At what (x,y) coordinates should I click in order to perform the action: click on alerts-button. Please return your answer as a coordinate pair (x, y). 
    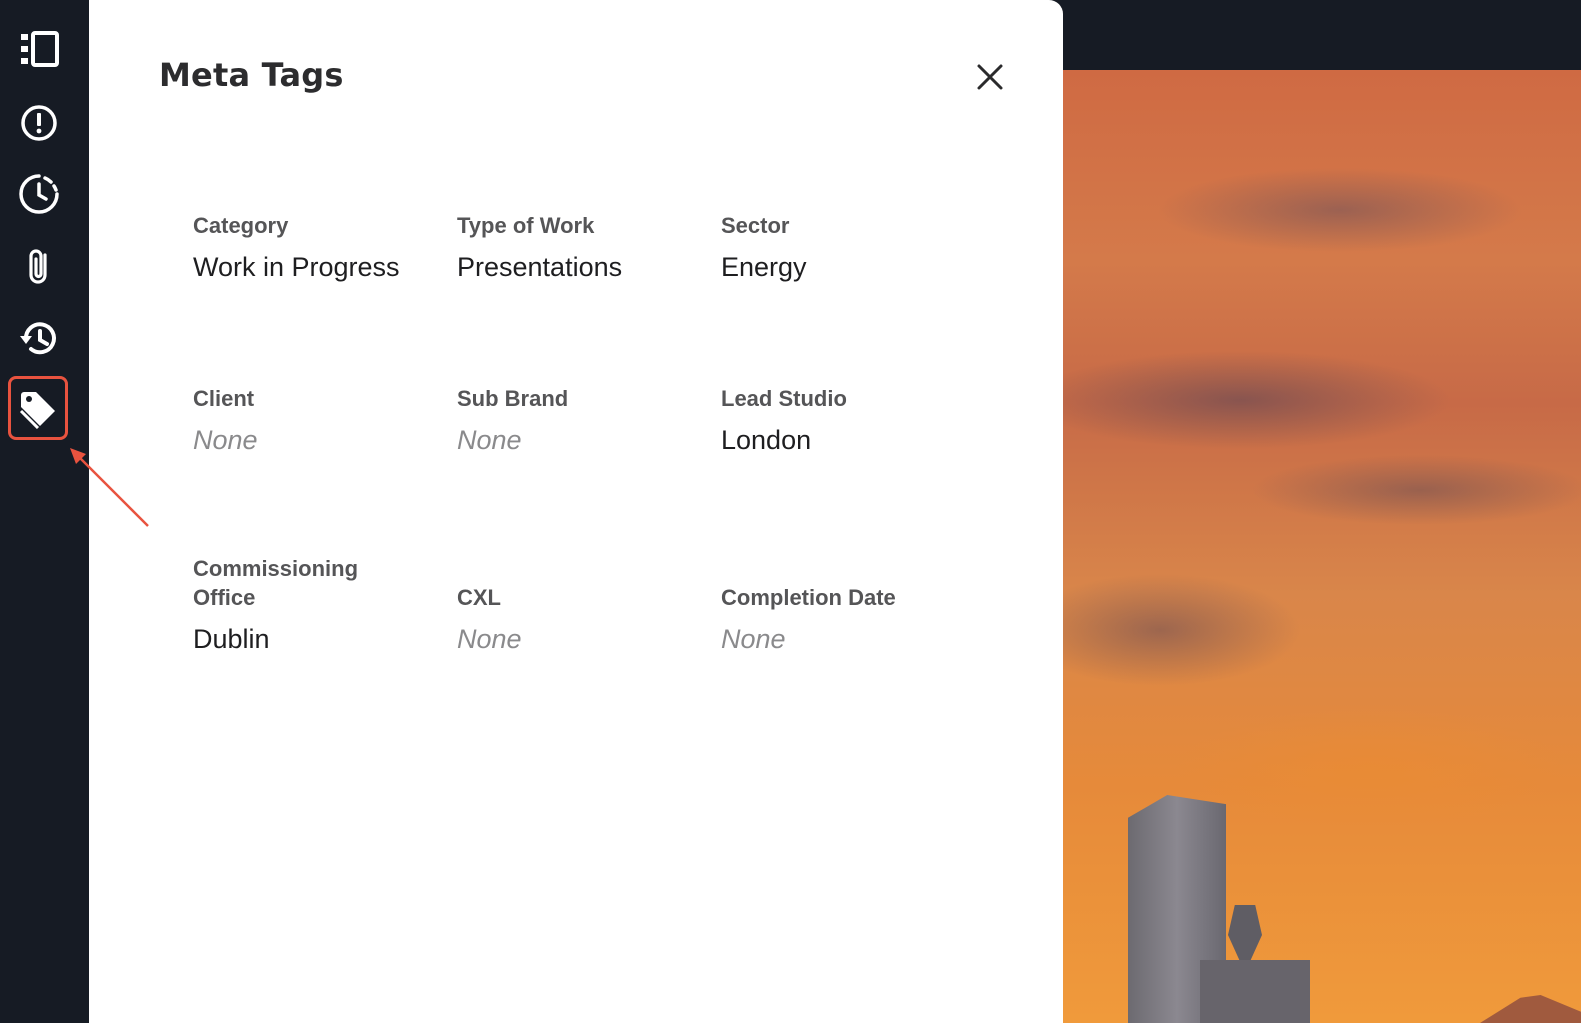
    Looking at the image, I should click on (39, 123).